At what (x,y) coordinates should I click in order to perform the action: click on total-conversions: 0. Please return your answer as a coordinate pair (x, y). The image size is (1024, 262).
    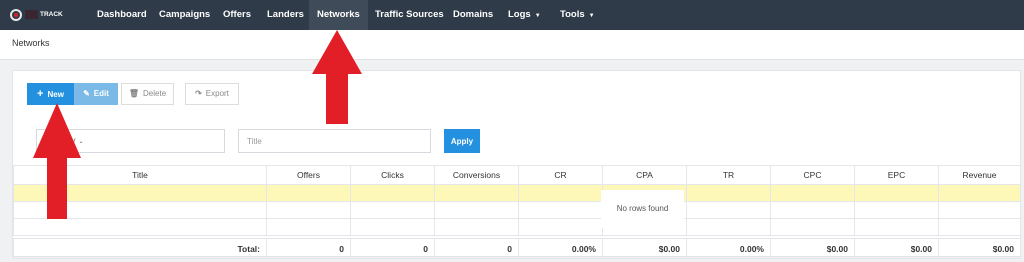
    Looking at the image, I should click on (476, 248).